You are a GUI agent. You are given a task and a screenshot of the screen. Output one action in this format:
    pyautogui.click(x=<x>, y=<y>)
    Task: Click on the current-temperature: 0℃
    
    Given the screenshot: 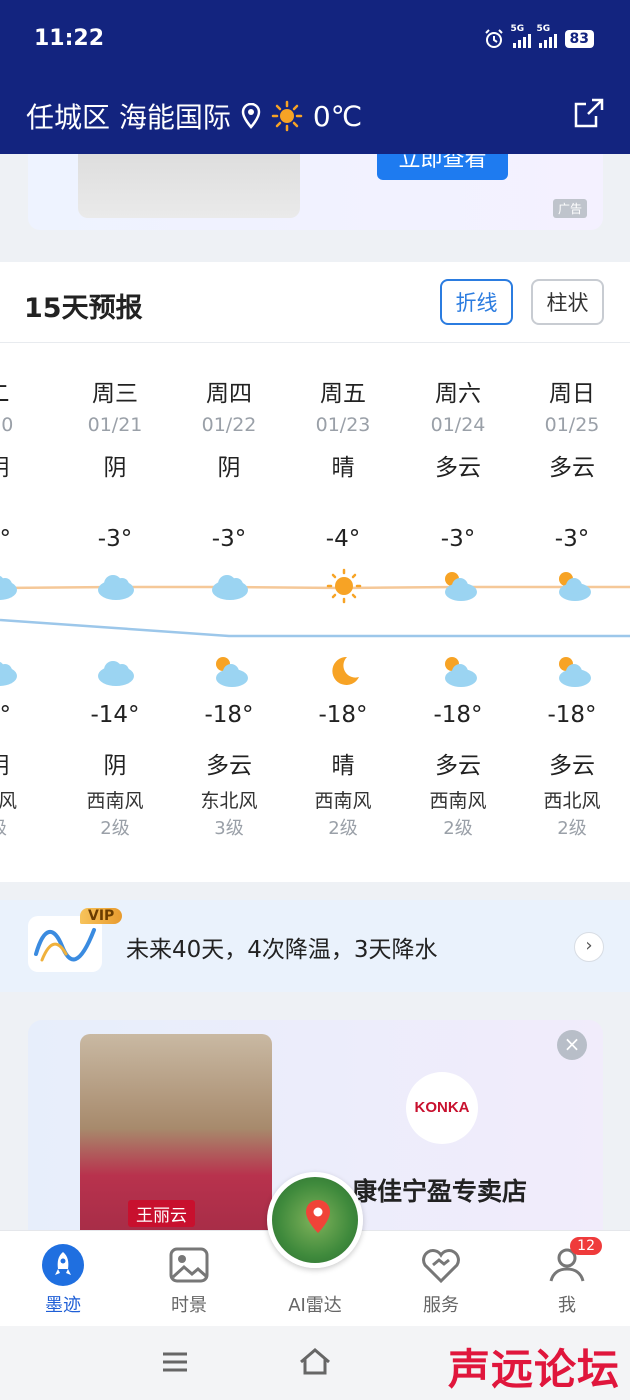 What is the action you would take?
    pyautogui.click(x=337, y=116)
    